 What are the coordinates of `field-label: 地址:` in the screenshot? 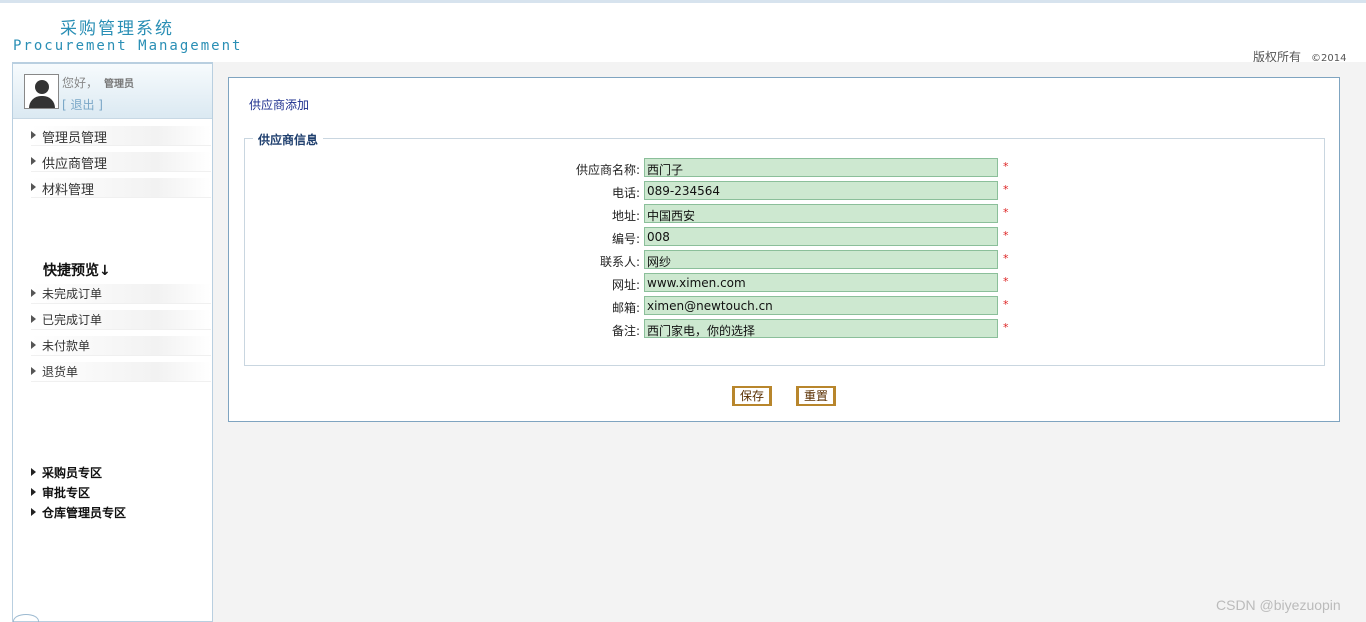 It's located at (625, 216).